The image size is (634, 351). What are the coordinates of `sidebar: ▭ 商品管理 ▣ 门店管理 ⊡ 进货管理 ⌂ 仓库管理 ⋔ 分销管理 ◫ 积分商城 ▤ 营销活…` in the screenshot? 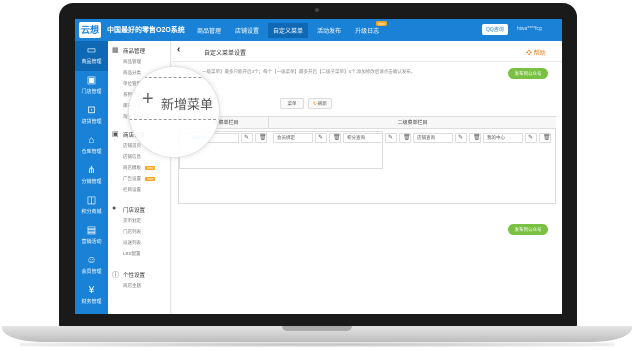 It's located at (91, 177).